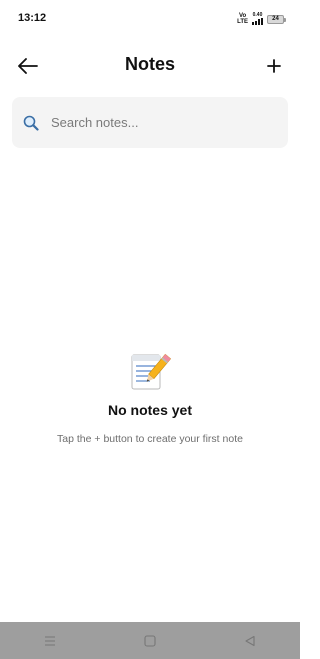  What do you see at coordinates (242, 22) in the screenshot?
I see `volte-bottom-label: LTE` at bounding box center [242, 22].